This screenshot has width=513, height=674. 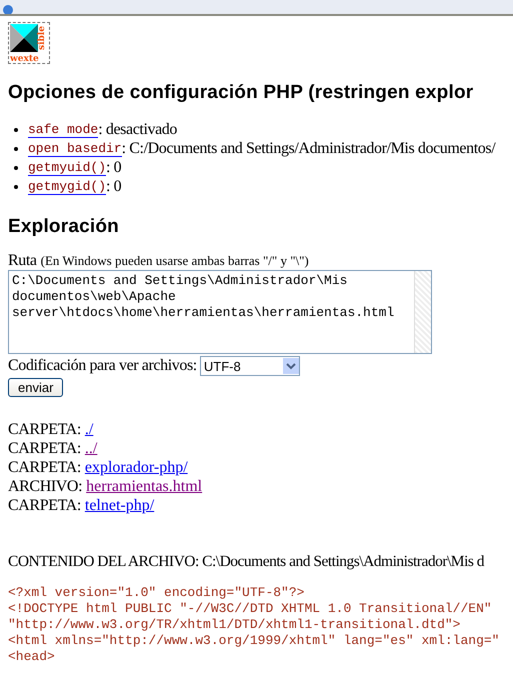 What do you see at coordinates (241, 93) in the screenshot?
I see `section-heading: Opciones de configuración PHP (restringen explor` at bounding box center [241, 93].